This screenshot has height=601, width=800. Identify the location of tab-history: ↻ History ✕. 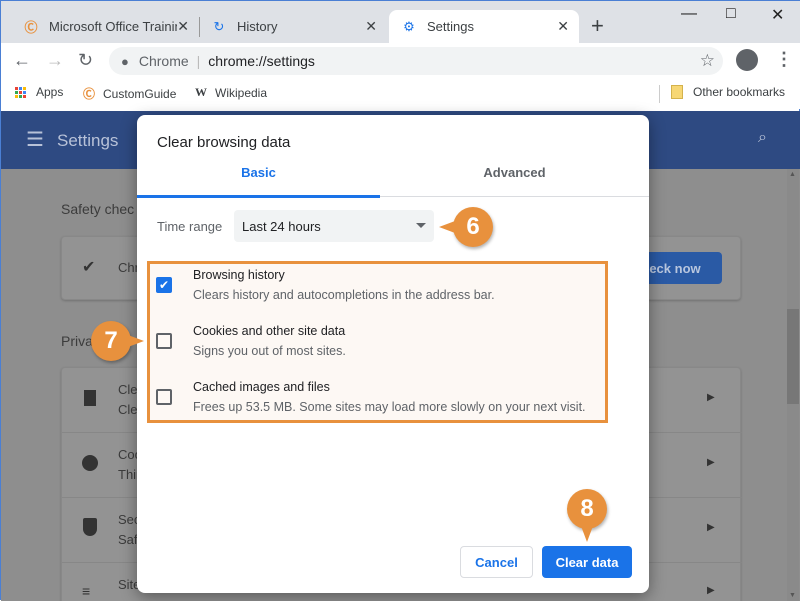
(294, 26).